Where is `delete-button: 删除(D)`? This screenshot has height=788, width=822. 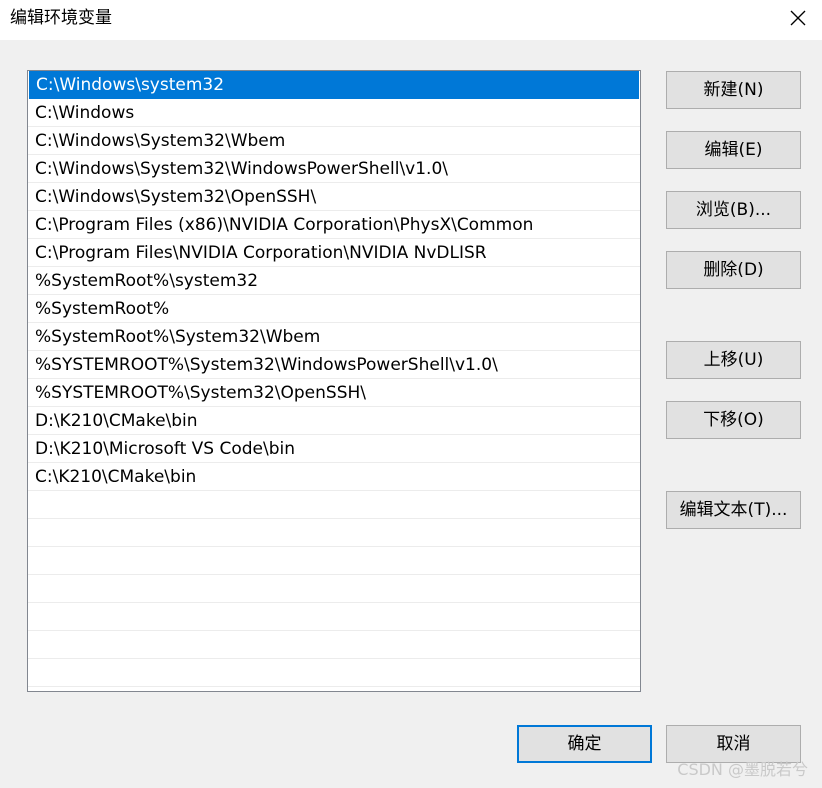 delete-button: 删除(D) is located at coordinates (733, 270).